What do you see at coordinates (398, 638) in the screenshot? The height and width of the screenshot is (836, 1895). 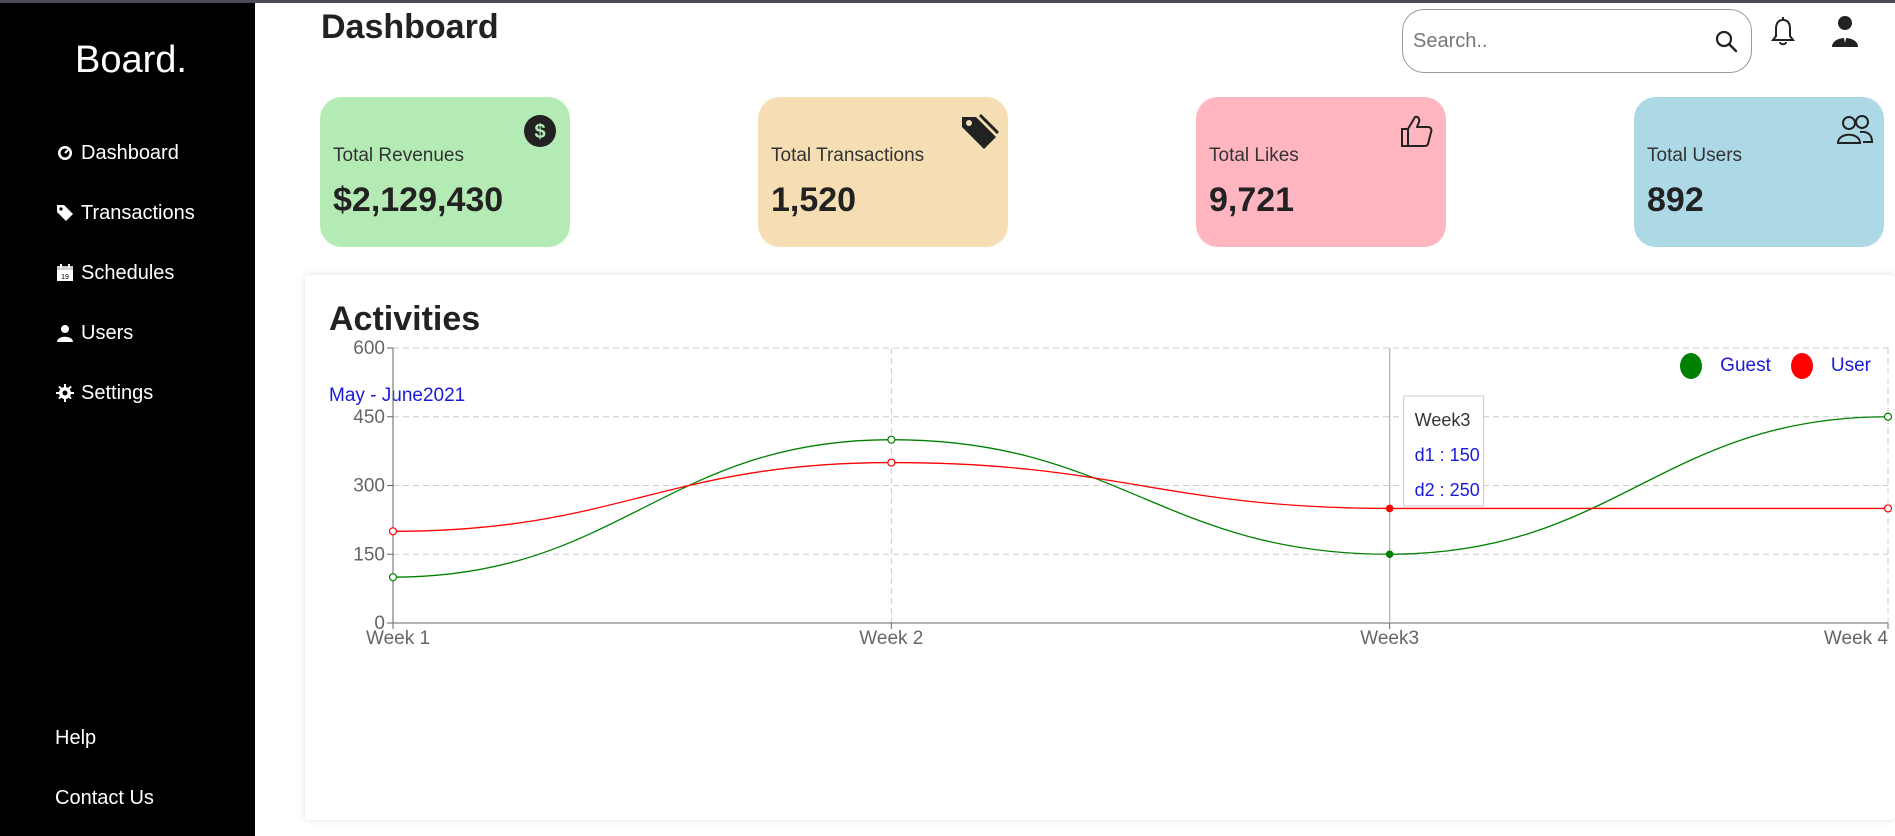 I see `x-tick-label: Week 1` at bounding box center [398, 638].